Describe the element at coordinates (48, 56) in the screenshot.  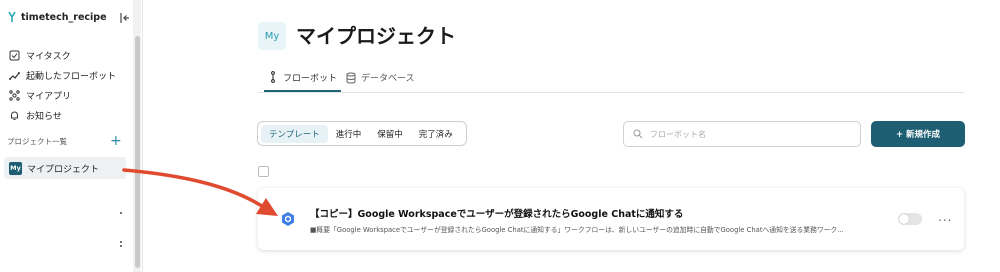
I see `sidebar-item-label: マイタスク` at that location.